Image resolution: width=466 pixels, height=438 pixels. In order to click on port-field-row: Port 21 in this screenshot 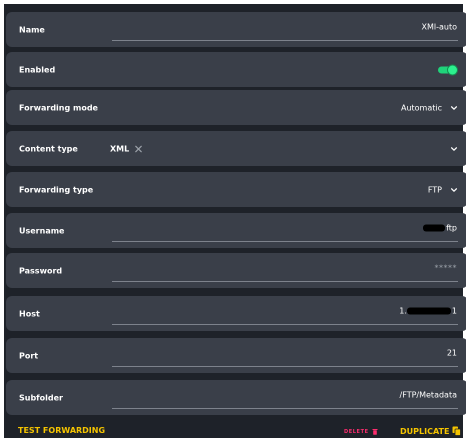, I will do `click(236, 355)`.